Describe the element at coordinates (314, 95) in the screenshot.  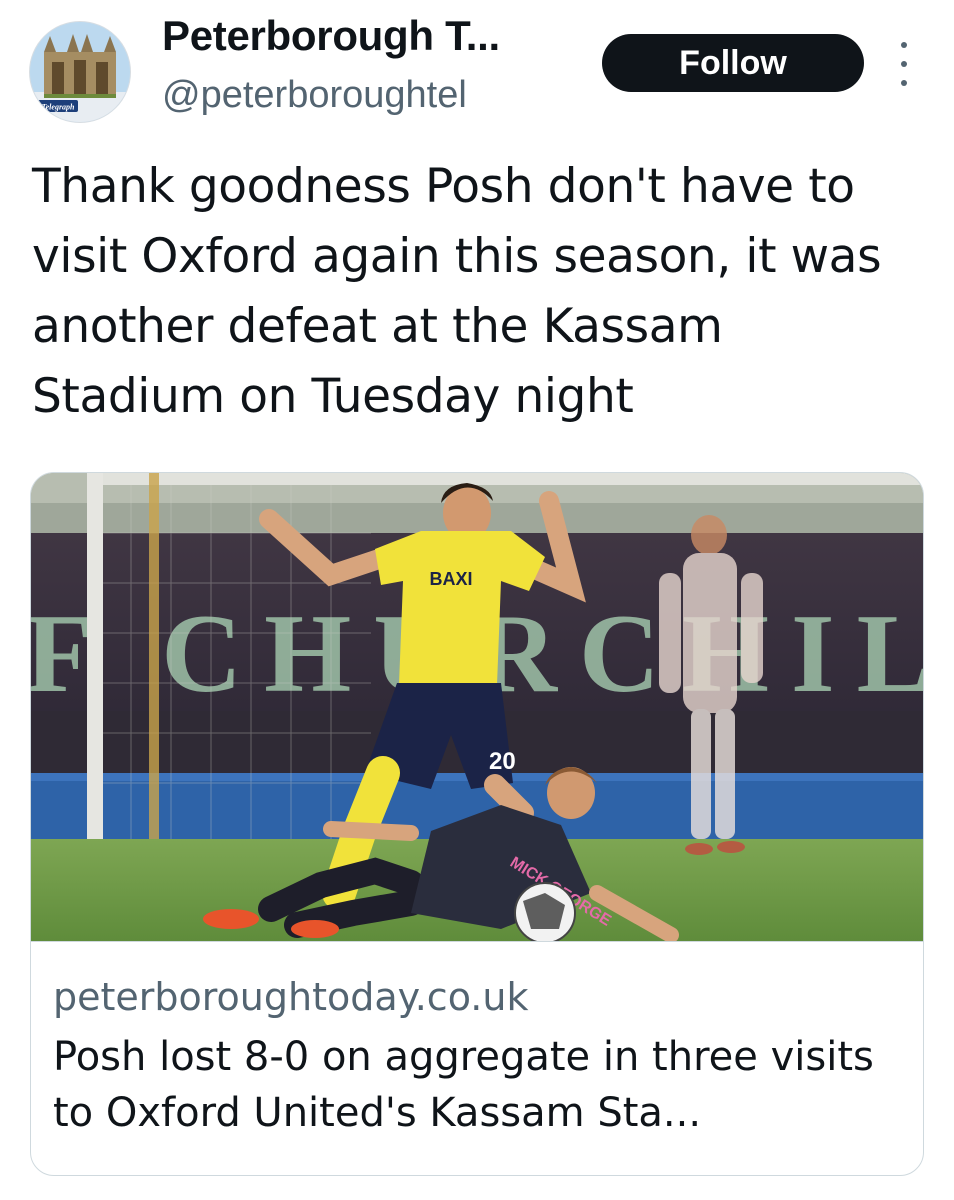
I see `account-handle: @peterboroughtel` at that location.